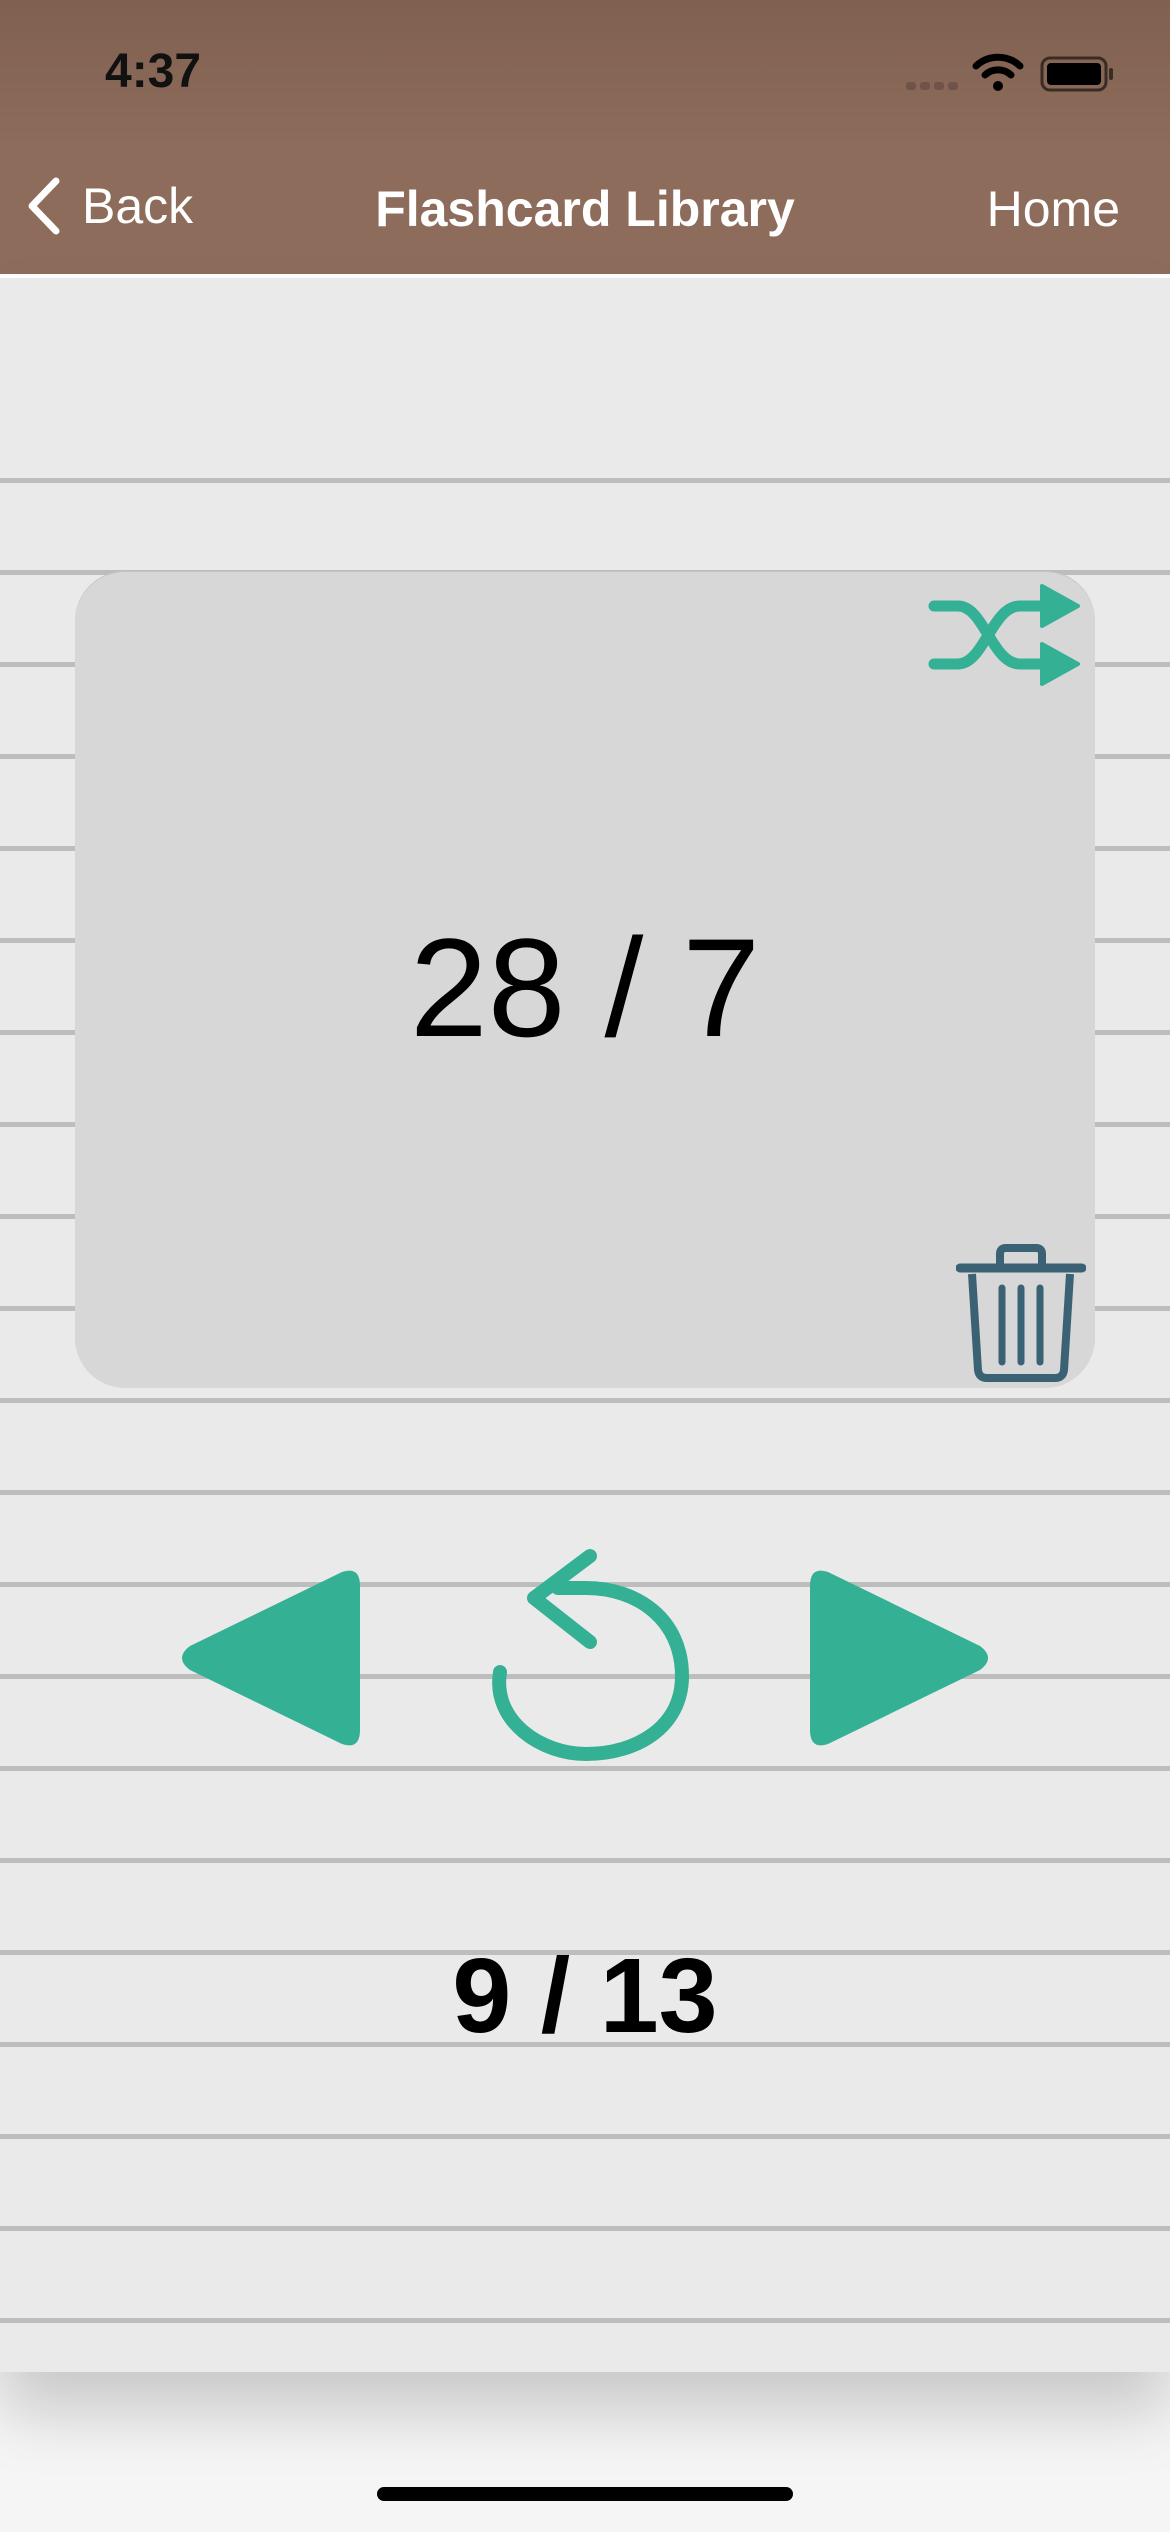 The height and width of the screenshot is (2532, 1170). Describe the element at coordinates (585, 75) in the screenshot. I see `status-bar: 4:37` at that location.